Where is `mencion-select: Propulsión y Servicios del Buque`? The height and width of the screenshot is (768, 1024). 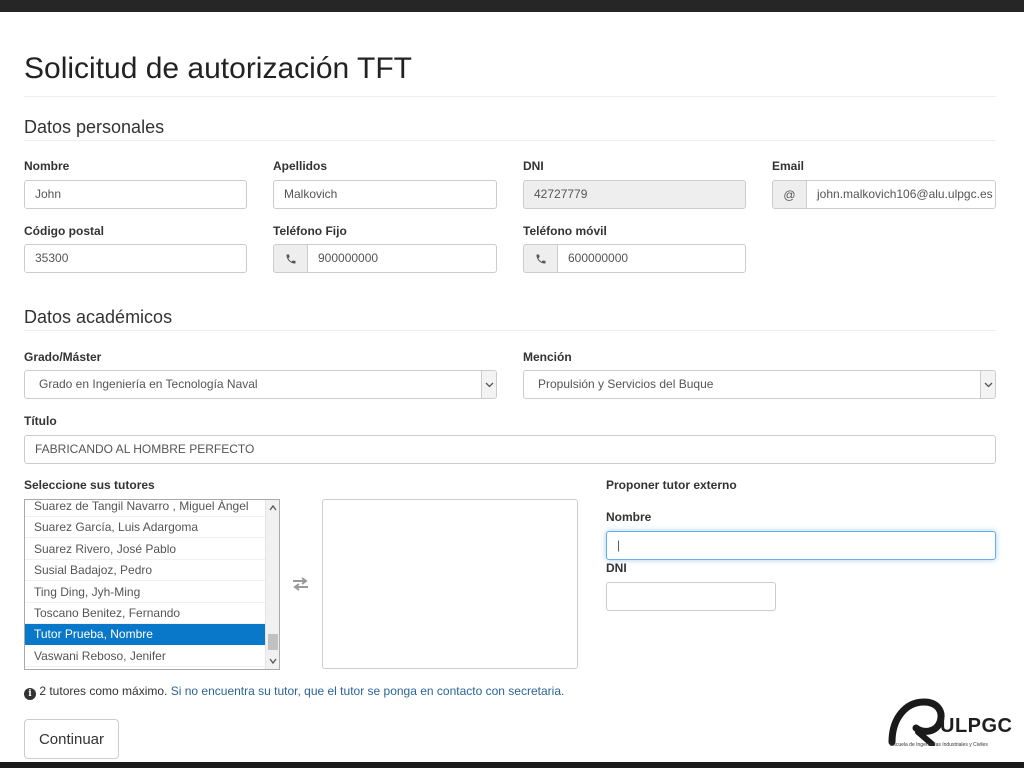 mencion-select: Propulsión y Servicios del Buque is located at coordinates (759, 384).